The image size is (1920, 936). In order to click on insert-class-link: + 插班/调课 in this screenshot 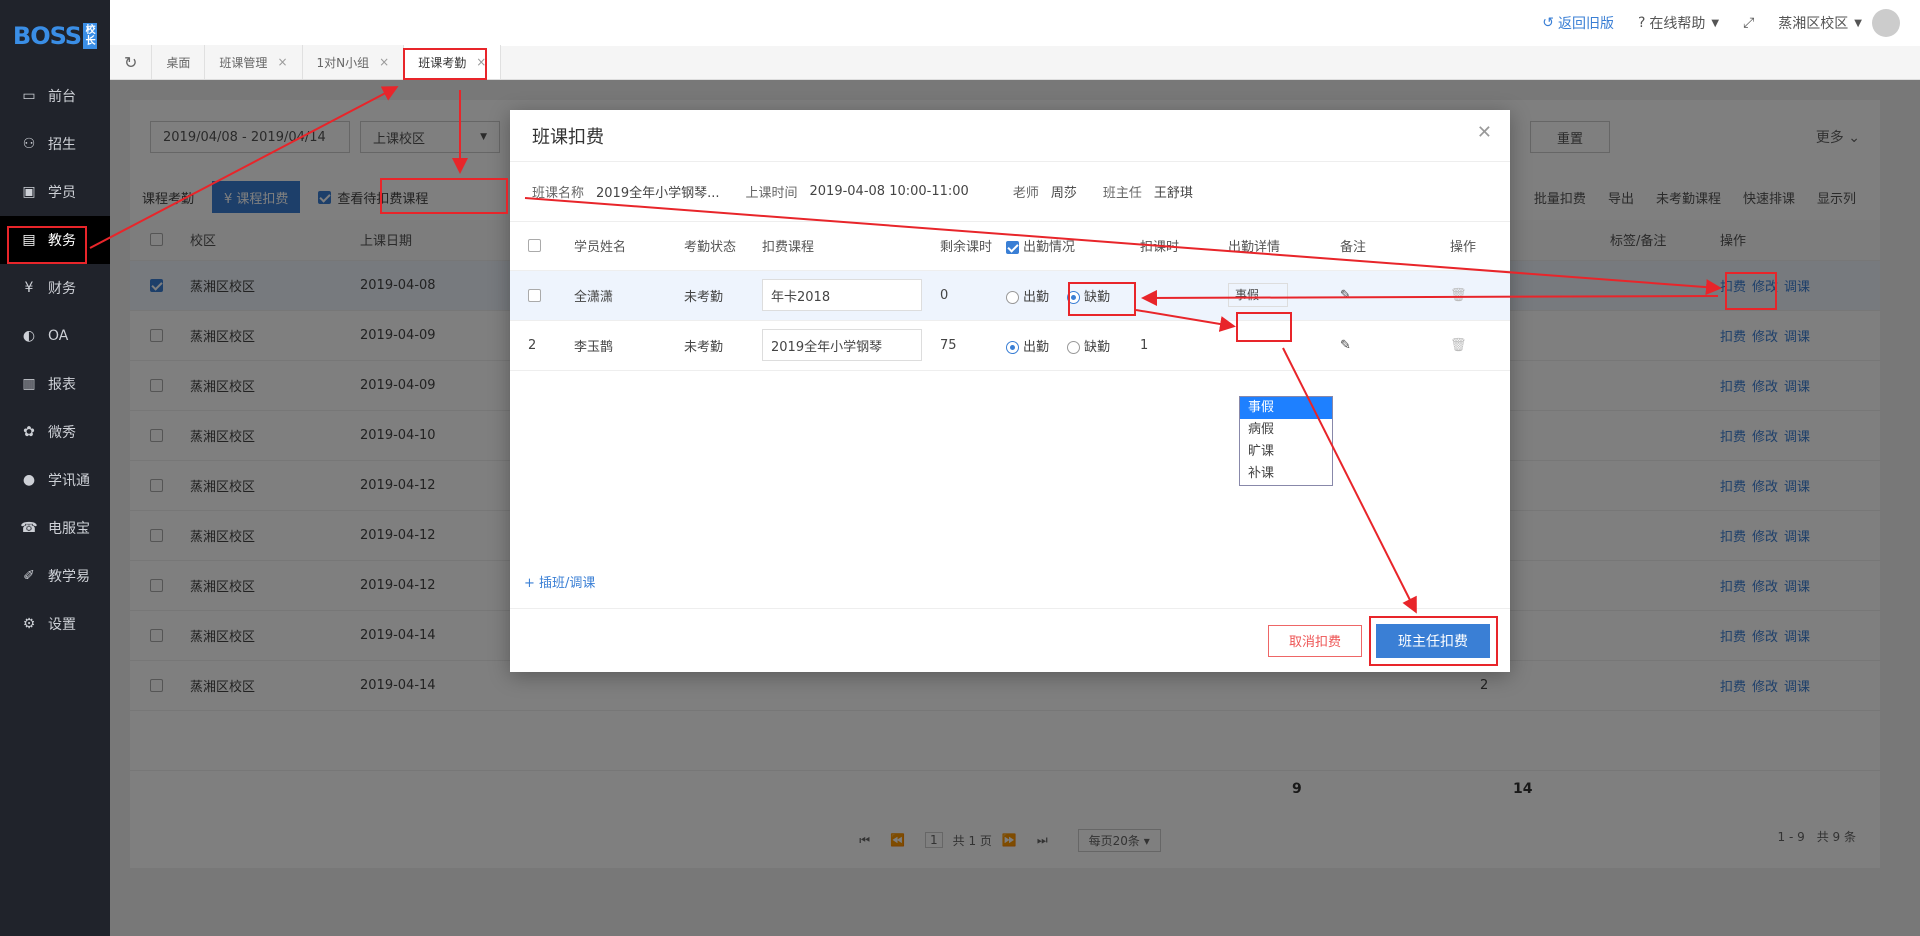, I will do `click(559, 581)`.